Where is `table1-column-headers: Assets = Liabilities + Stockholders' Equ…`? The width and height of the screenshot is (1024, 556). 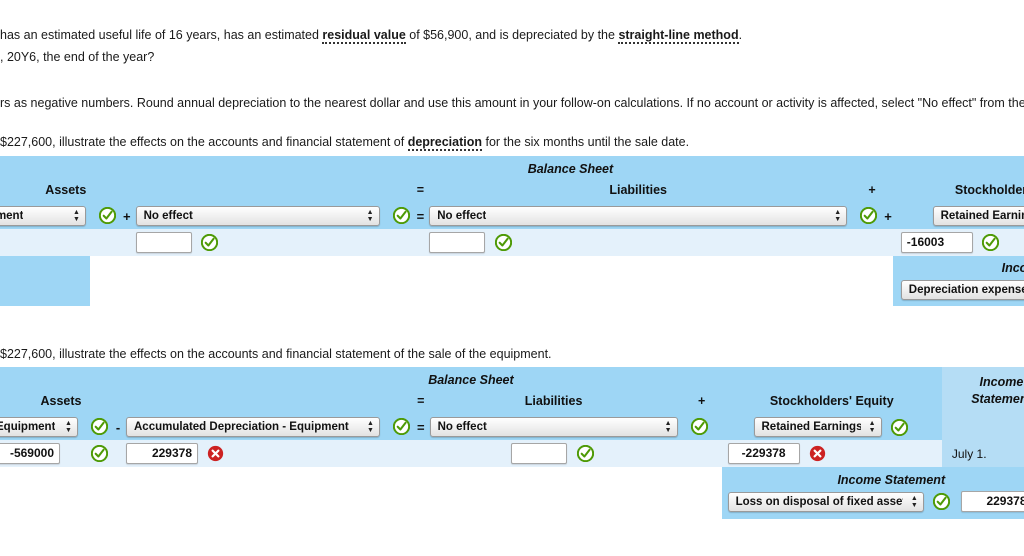
table1-column-headers: Assets = Liabilities + Stockholders' Equ… is located at coordinates (512, 191).